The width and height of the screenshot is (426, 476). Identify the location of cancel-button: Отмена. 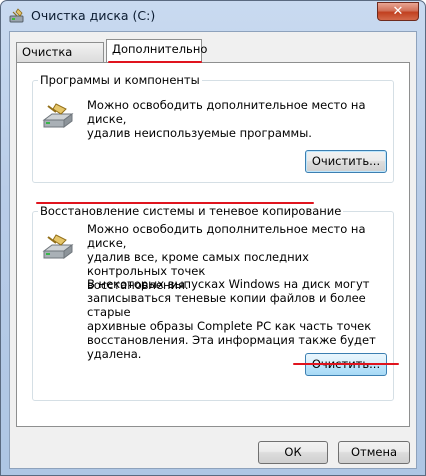
(374, 452).